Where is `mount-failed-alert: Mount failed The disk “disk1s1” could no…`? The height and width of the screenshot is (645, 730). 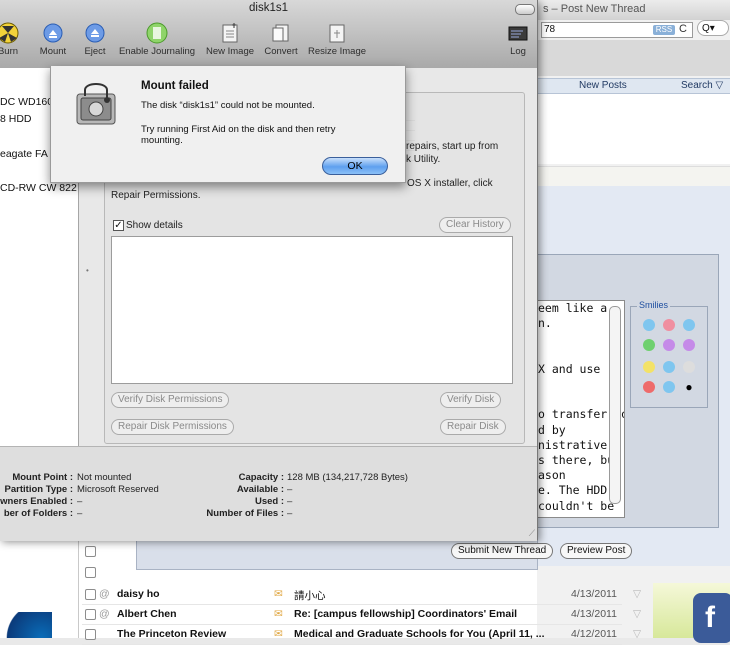
mount-failed-alert: Mount failed The disk “disk1s1” could no… is located at coordinates (228, 124).